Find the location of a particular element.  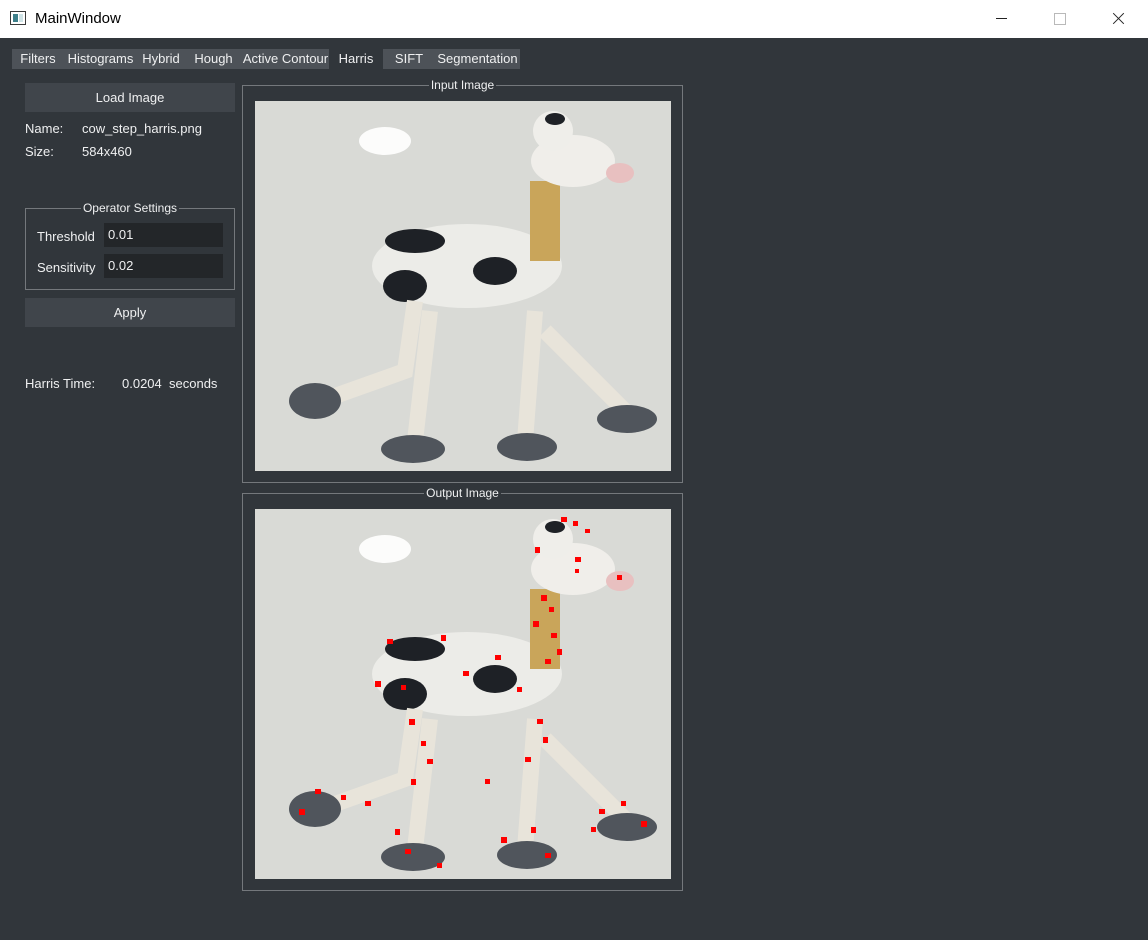

output-image-title: Output Image is located at coordinates (462, 493).